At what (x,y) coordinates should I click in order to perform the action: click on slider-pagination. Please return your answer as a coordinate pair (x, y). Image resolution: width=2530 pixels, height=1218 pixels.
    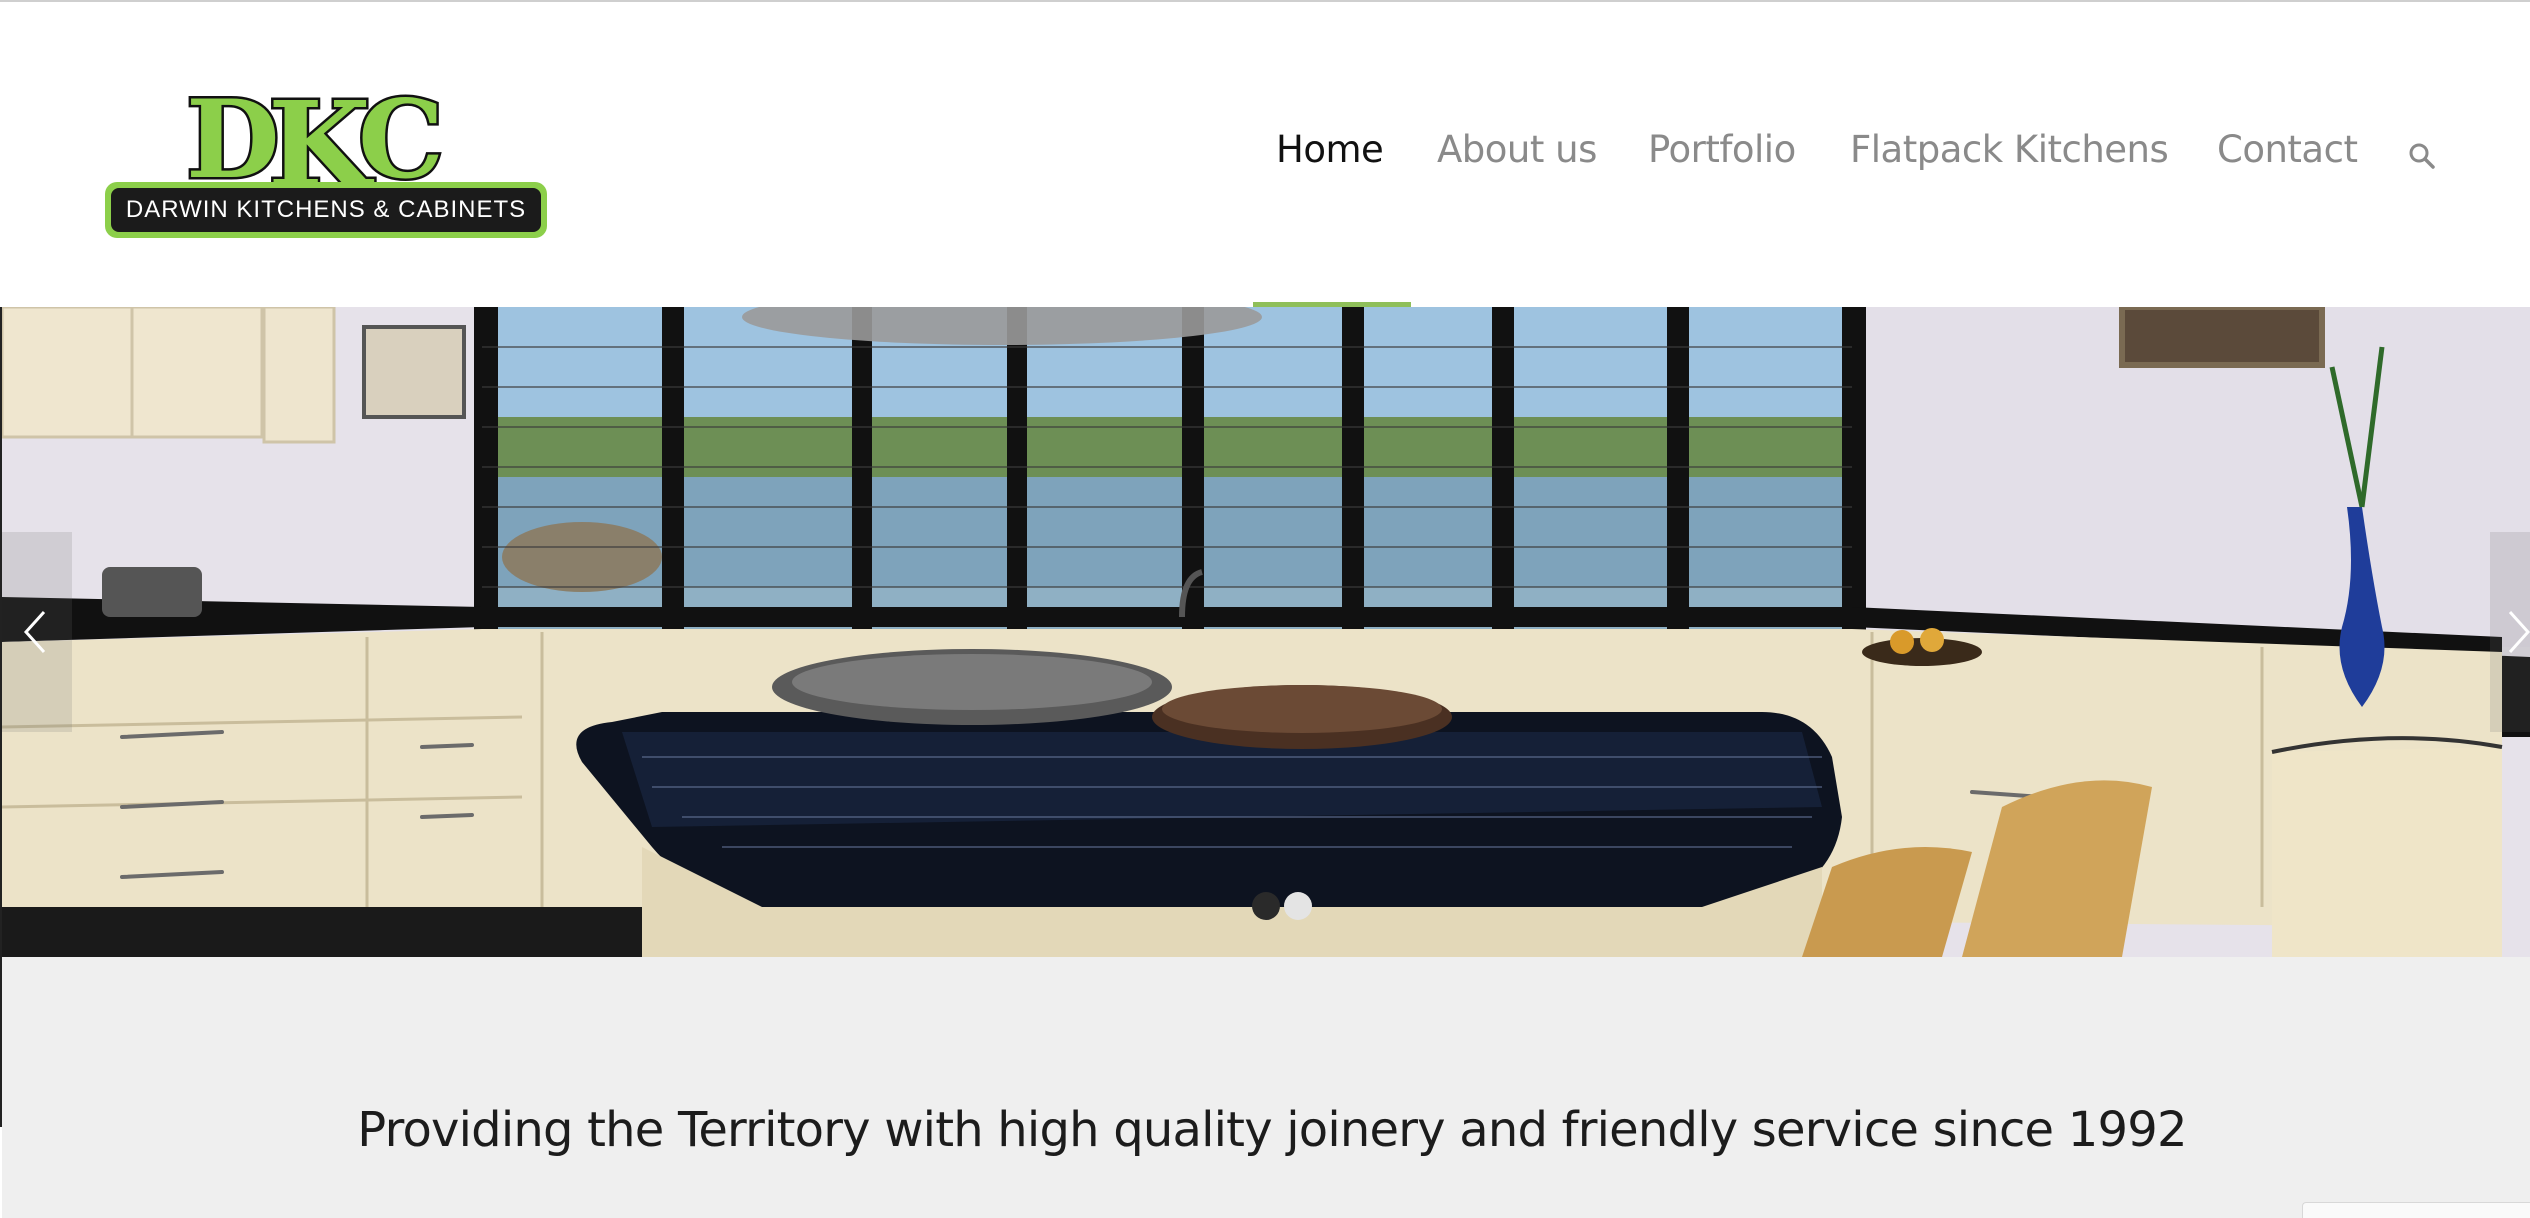
    Looking at the image, I should click on (1283, 907).